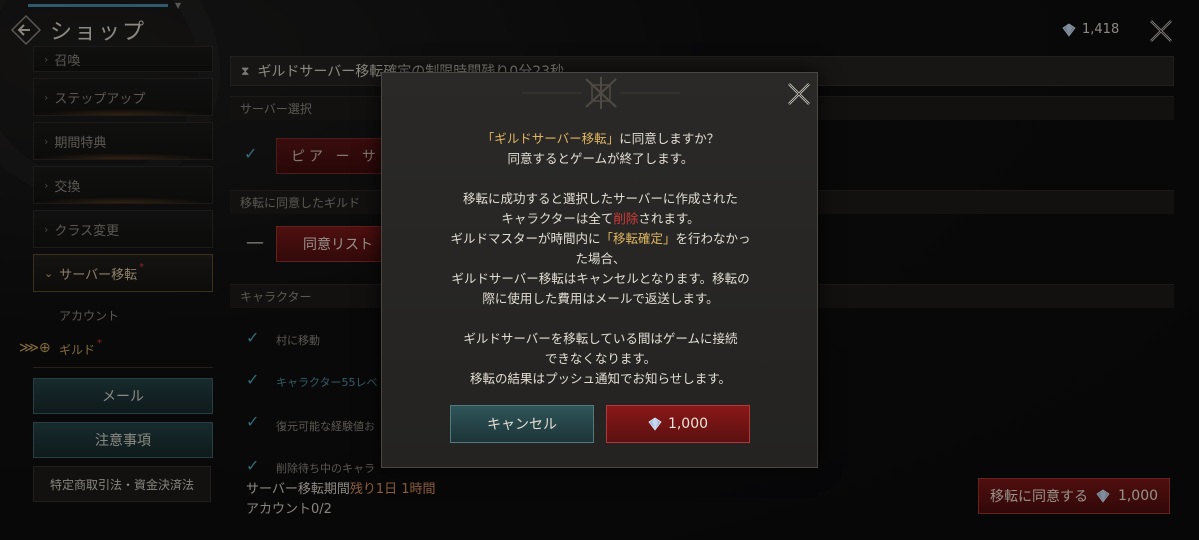 The image size is (1199, 540). I want to click on confirm-button-cost: 1,000, so click(688, 424).